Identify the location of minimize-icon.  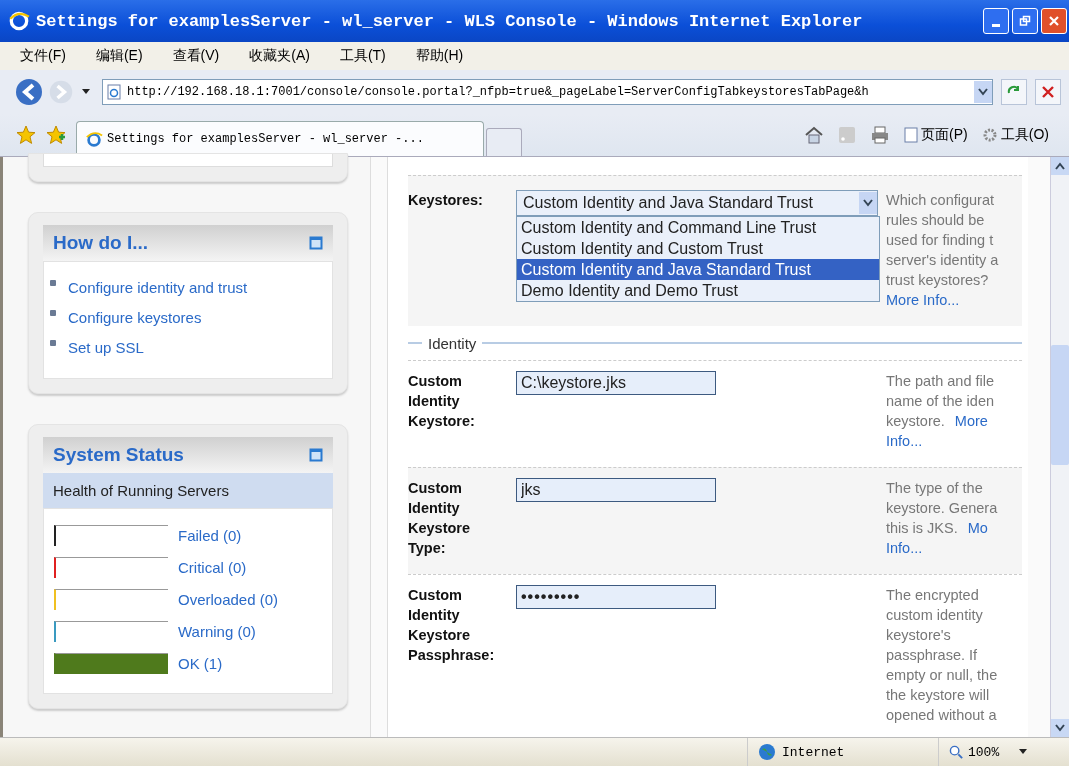
(996, 25).